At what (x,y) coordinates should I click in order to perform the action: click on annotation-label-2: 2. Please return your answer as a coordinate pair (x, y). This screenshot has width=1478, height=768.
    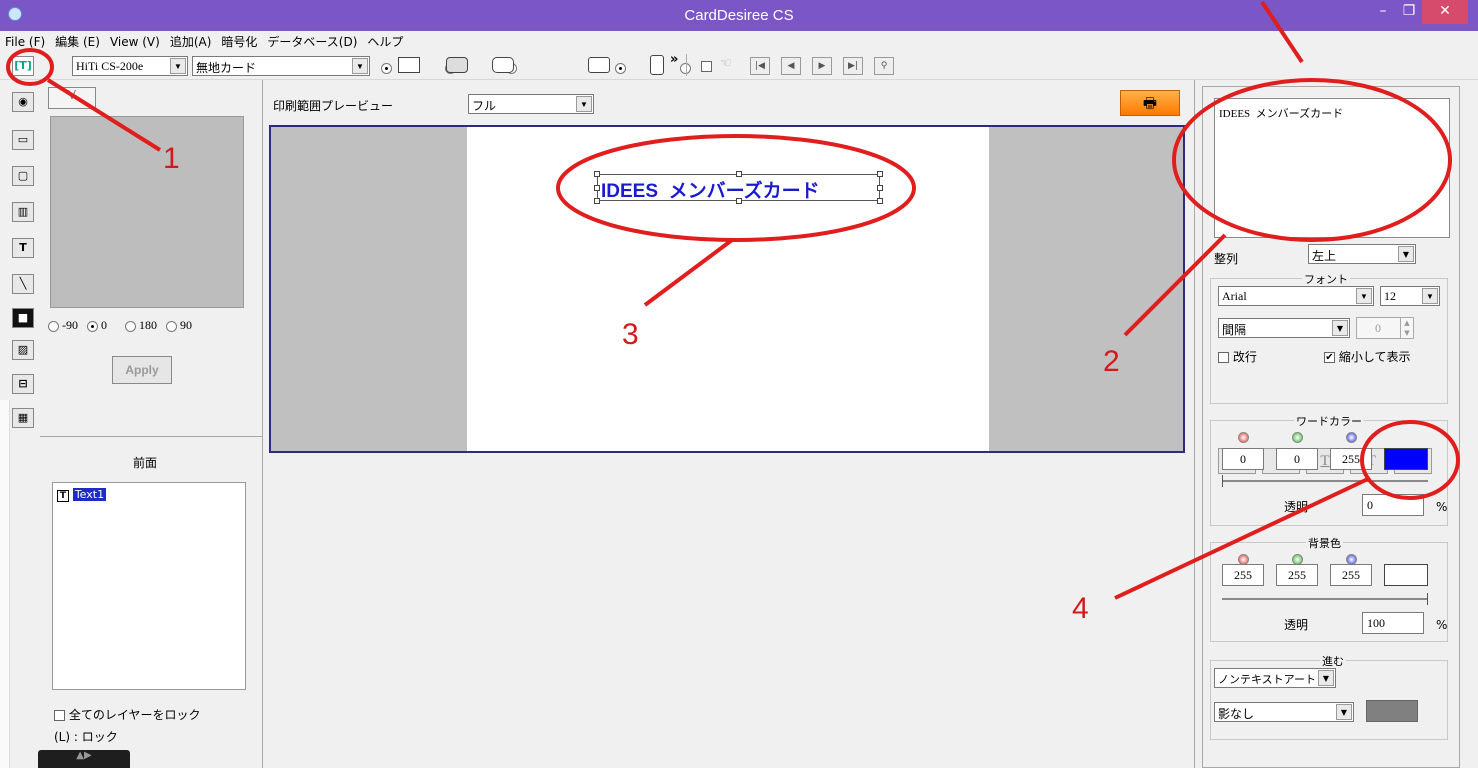
    Looking at the image, I should click on (1111, 361).